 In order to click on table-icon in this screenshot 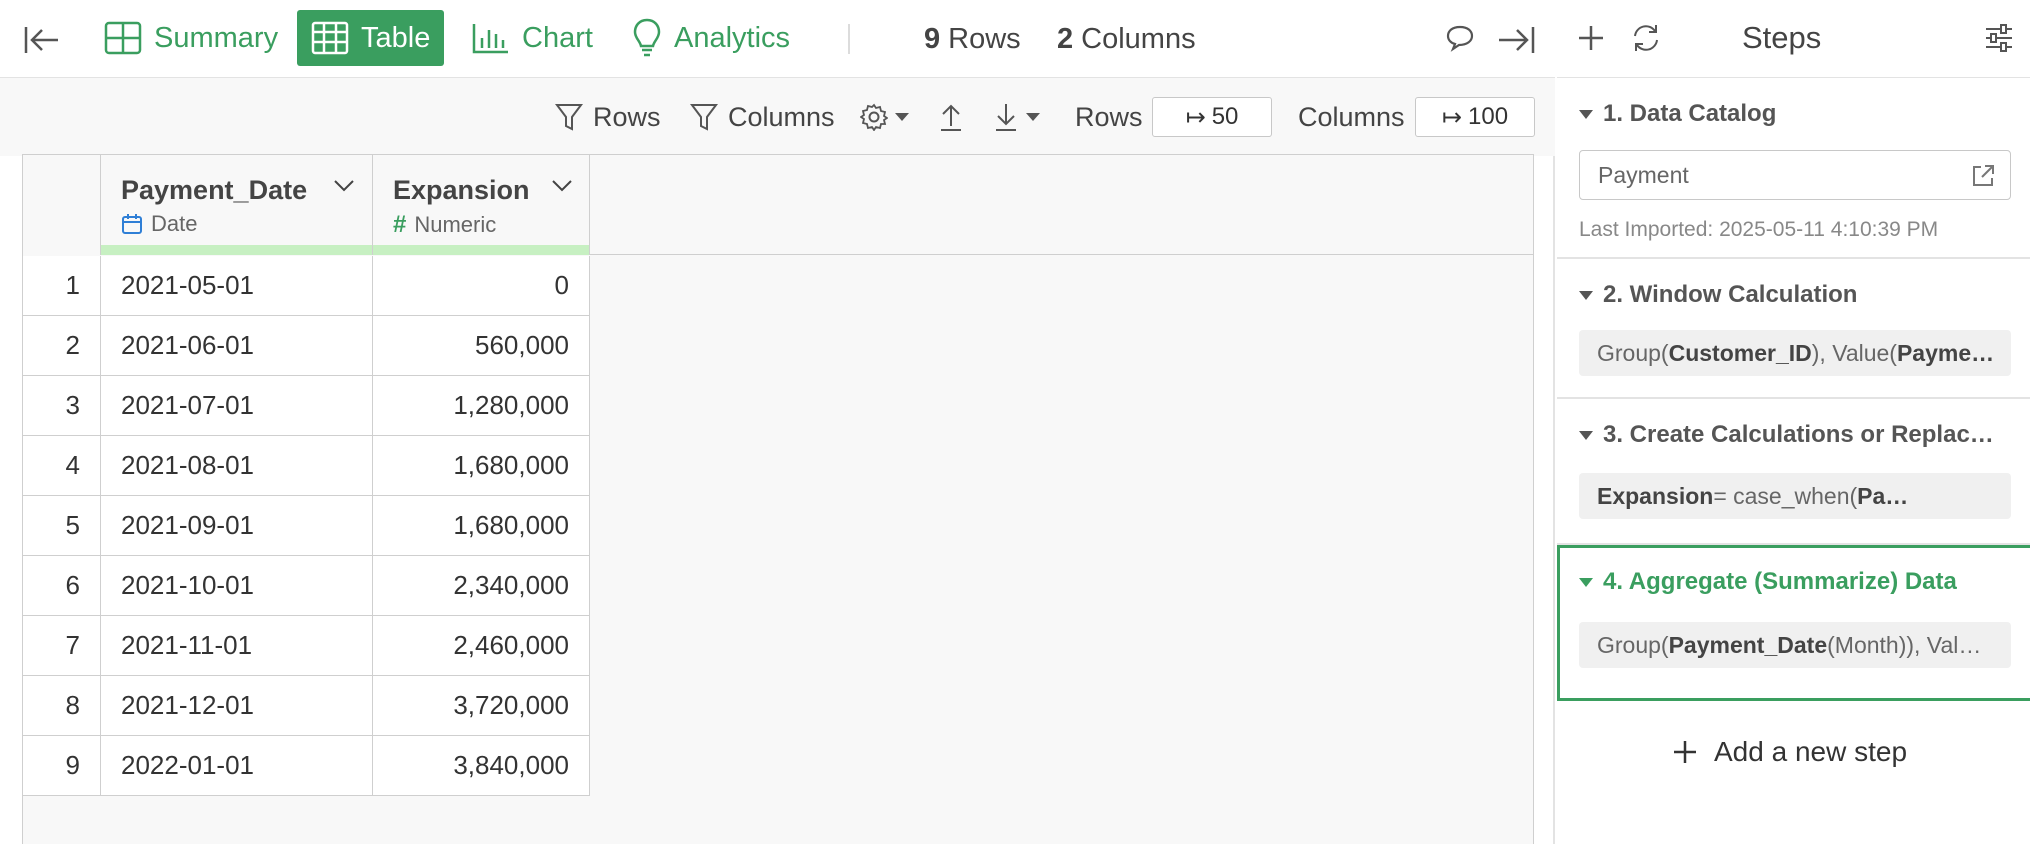, I will do `click(330, 38)`.